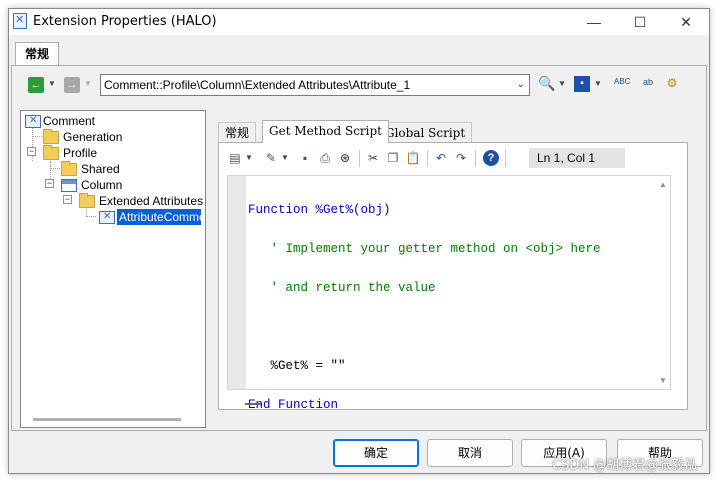 This screenshot has width=718, height=482. I want to click on replace-text-icon: ab, so click(648, 82).